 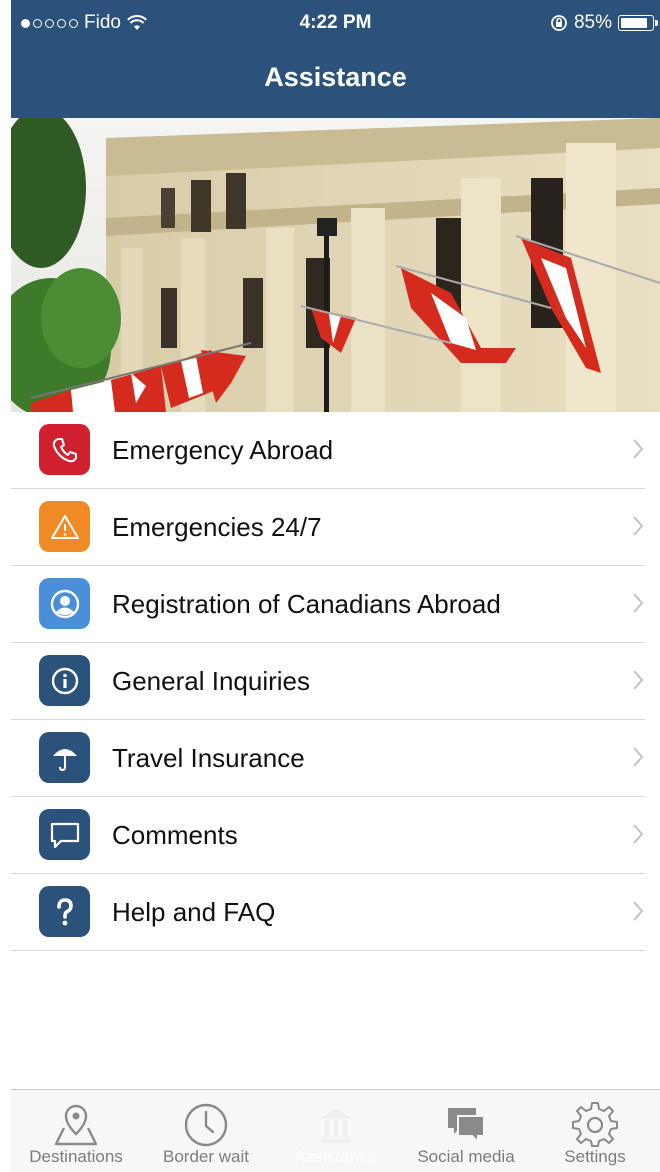 I want to click on tab-label: Social media, so click(x=466, y=1156).